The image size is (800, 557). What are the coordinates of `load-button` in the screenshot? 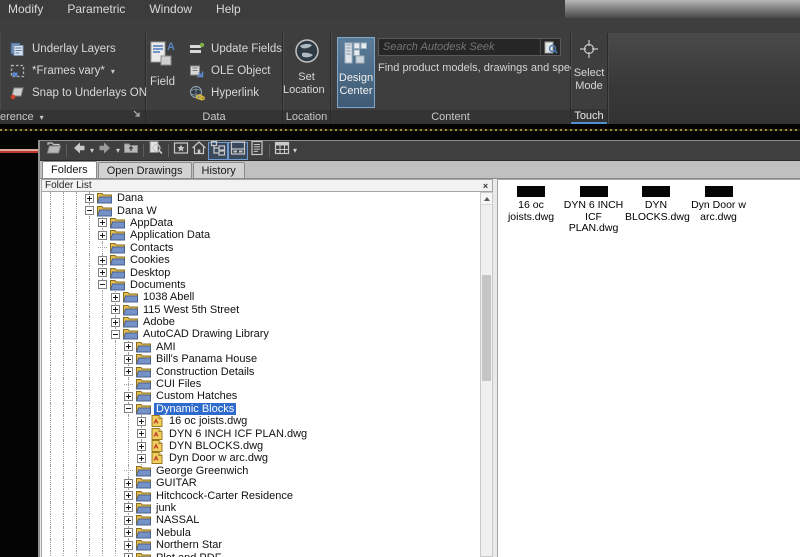 It's located at (54, 151).